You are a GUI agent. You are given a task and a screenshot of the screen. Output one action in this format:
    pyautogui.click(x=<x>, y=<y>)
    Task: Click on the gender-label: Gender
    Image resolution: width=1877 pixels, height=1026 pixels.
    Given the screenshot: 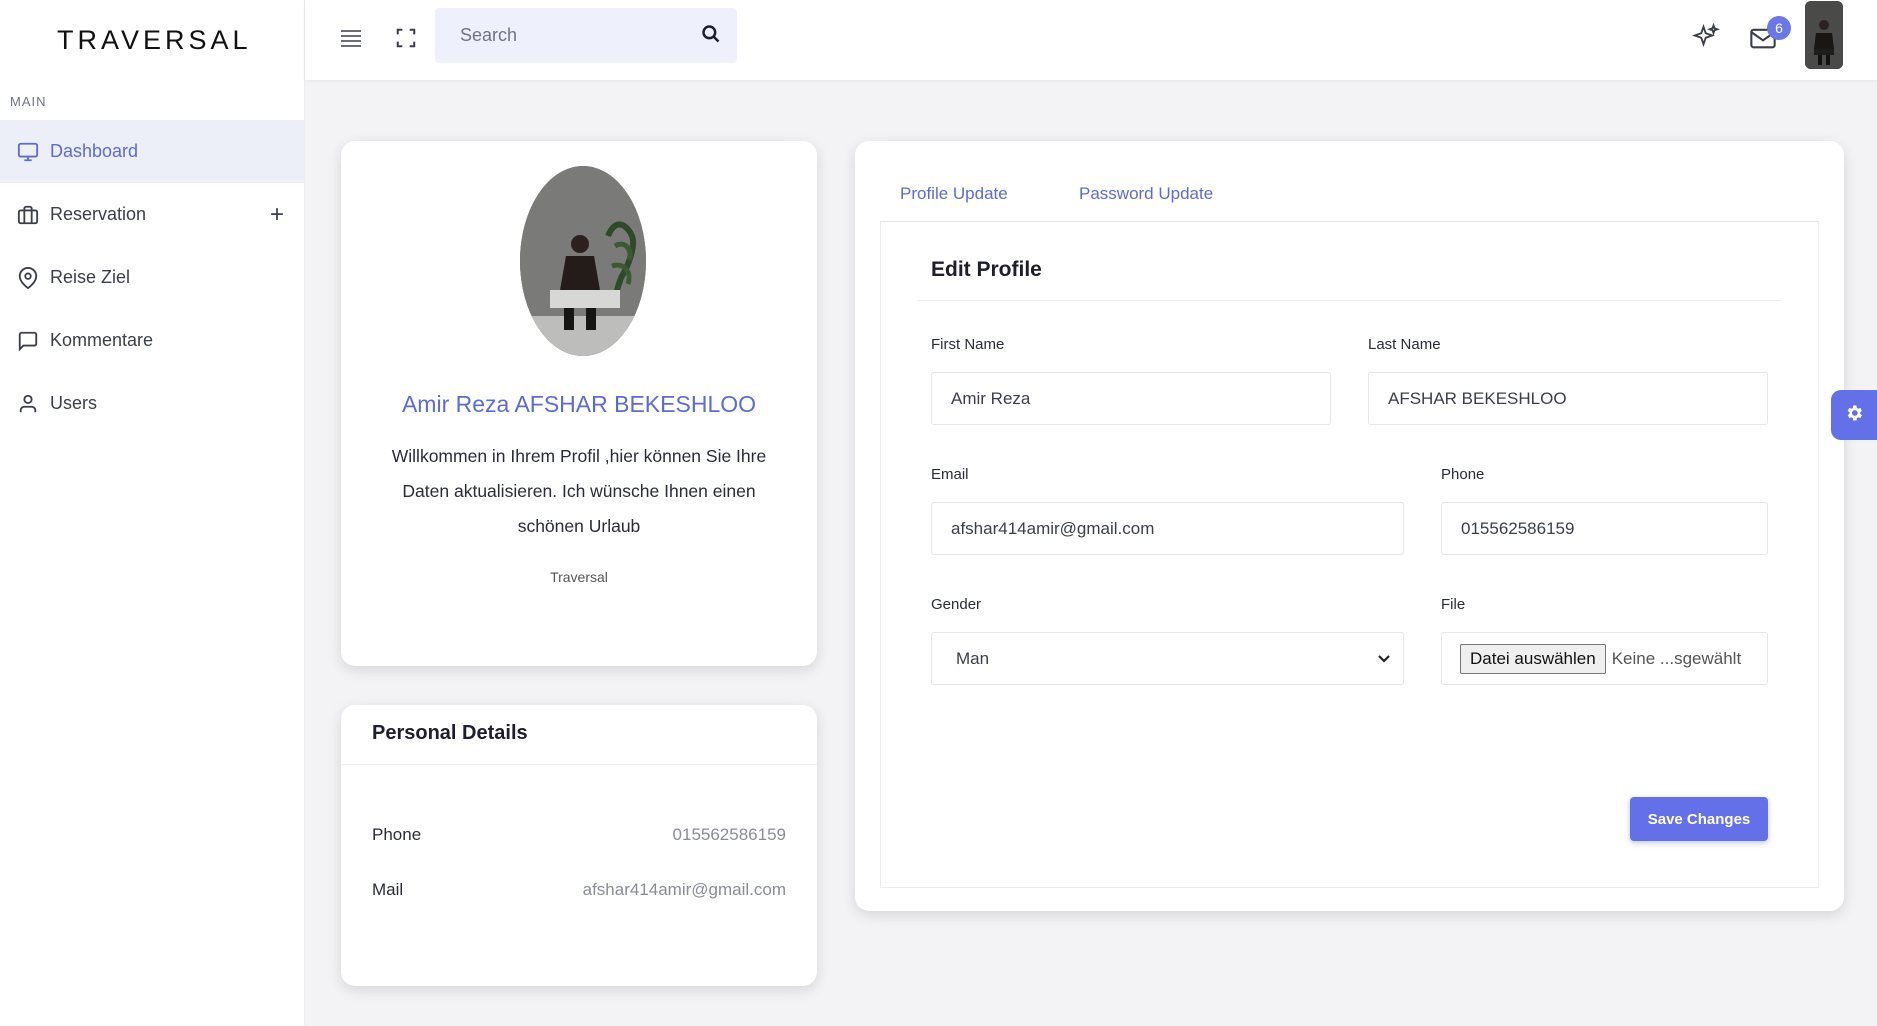 What is the action you would take?
    pyautogui.click(x=956, y=604)
    